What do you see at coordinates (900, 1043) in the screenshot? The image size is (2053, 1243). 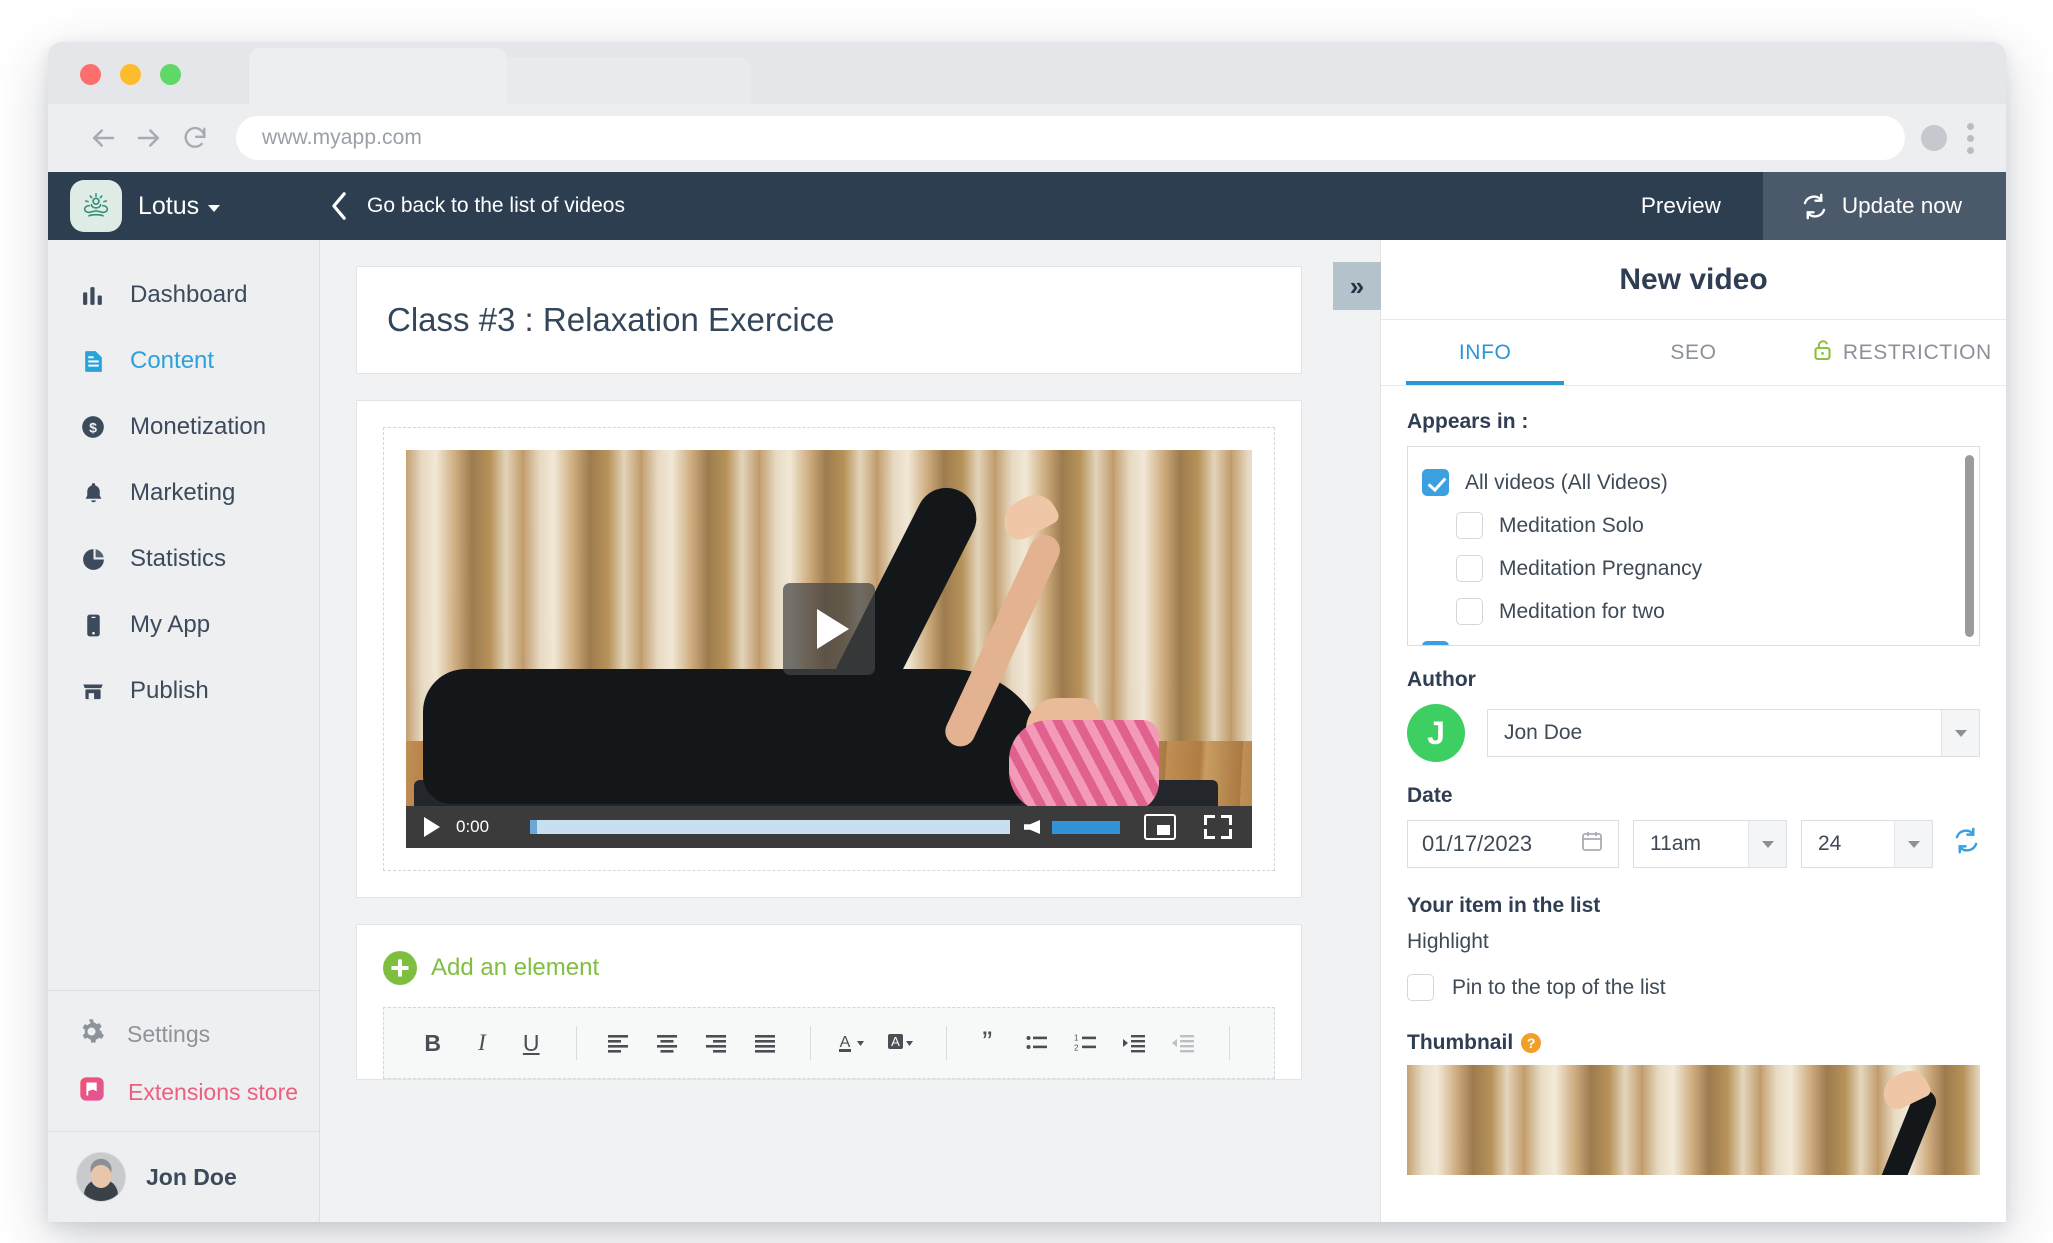 I see `highlight-color-button: A` at bounding box center [900, 1043].